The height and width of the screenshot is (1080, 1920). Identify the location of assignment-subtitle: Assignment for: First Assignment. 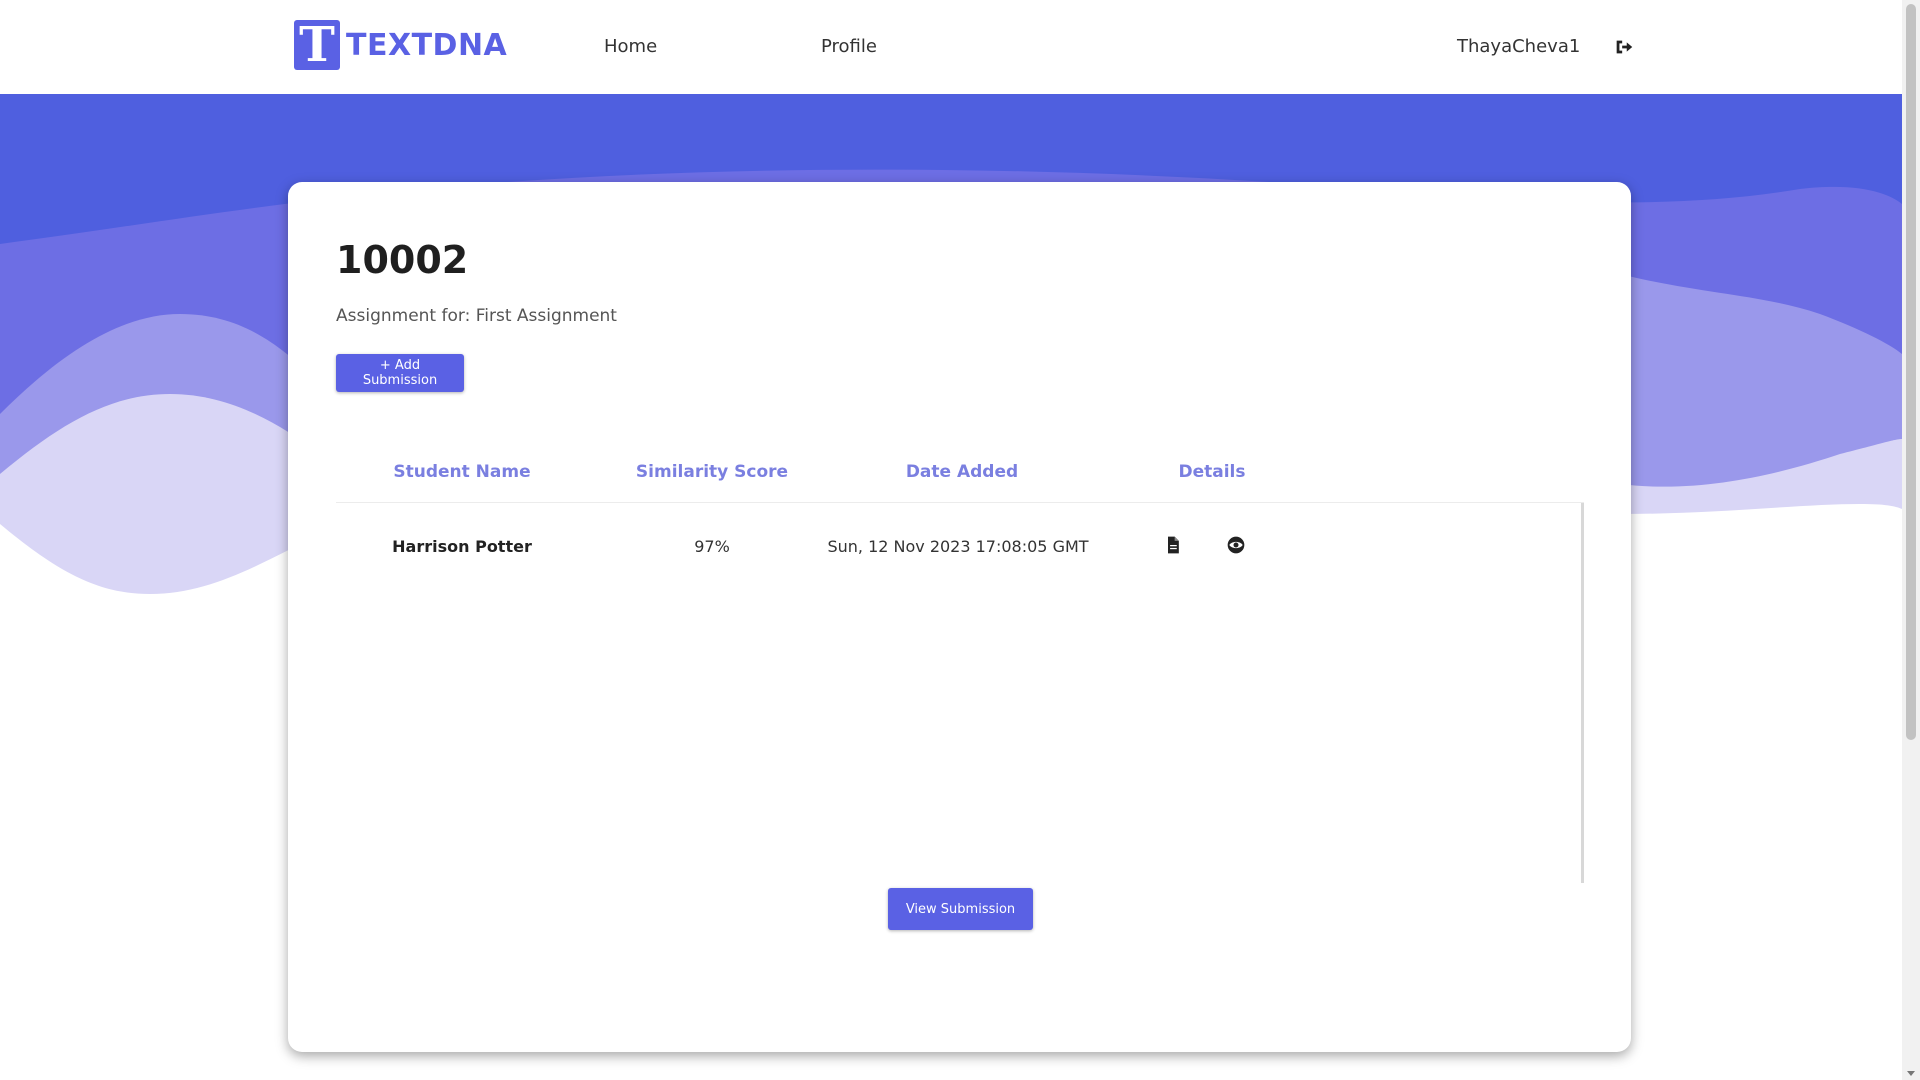
(476, 316).